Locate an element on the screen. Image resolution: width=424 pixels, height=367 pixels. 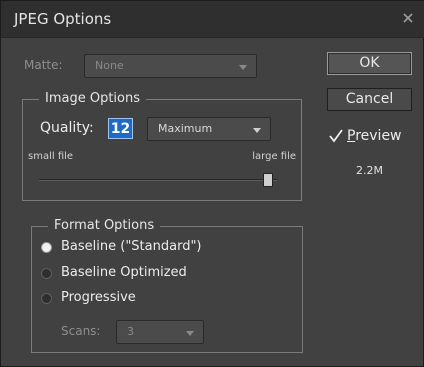
dialog-title: JPEG Options is located at coordinates (63, 19).